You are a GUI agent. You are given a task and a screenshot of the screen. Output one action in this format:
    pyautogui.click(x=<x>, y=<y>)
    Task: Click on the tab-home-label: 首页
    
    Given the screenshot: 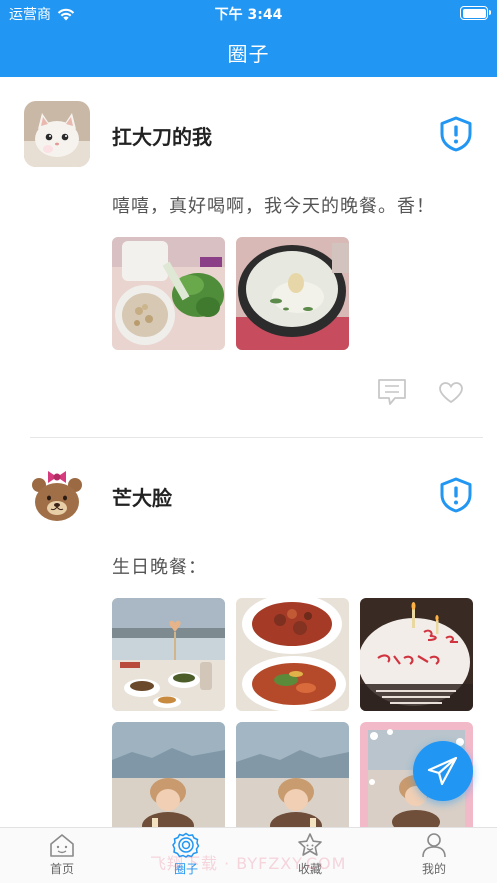 What is the action you would take?
    pyautogui.click(x=61, y=869)
    